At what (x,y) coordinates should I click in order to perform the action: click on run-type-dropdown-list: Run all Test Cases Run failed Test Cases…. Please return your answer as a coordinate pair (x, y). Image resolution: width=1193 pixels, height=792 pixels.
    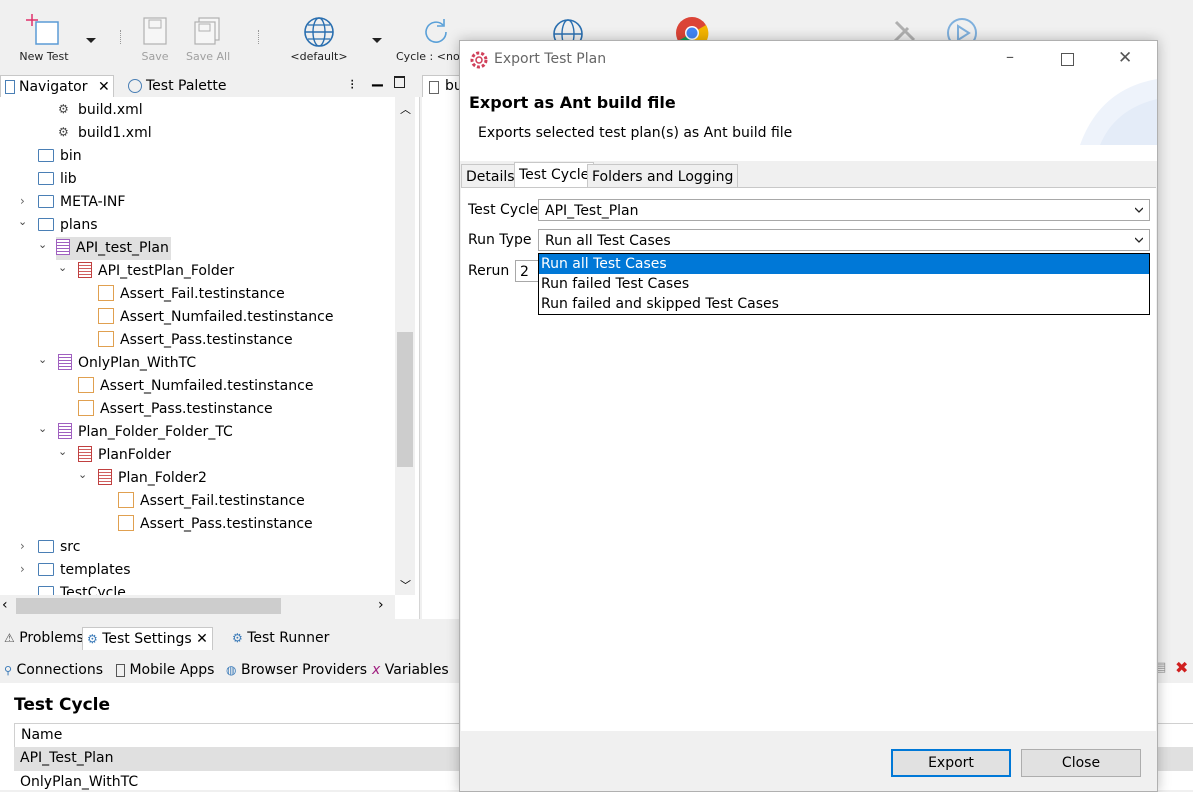
    Looking at the image, I should click on (844, 284).